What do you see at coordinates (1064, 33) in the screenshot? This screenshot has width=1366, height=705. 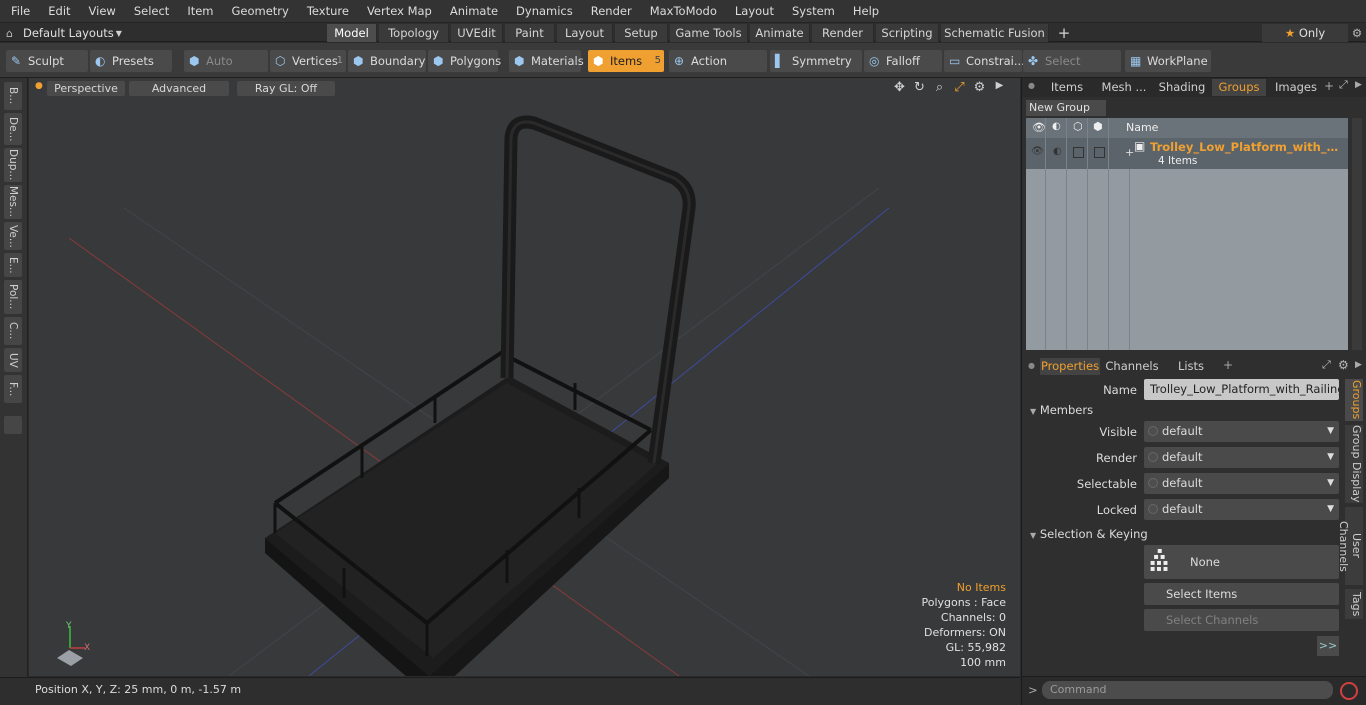 I see `add-tab-button: +` at bounding box center [1064, 33].